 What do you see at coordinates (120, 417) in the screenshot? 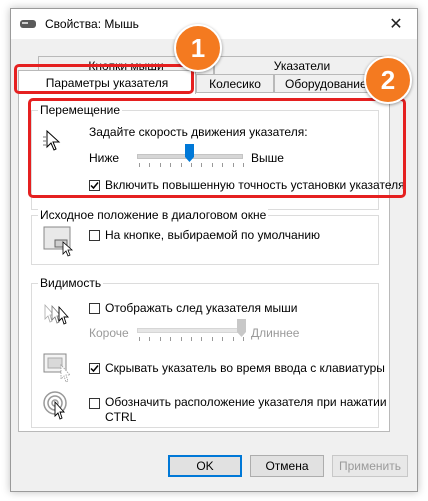
I see `ctrl-location-label-line2: CTRL` at bounding box center [120, 417].